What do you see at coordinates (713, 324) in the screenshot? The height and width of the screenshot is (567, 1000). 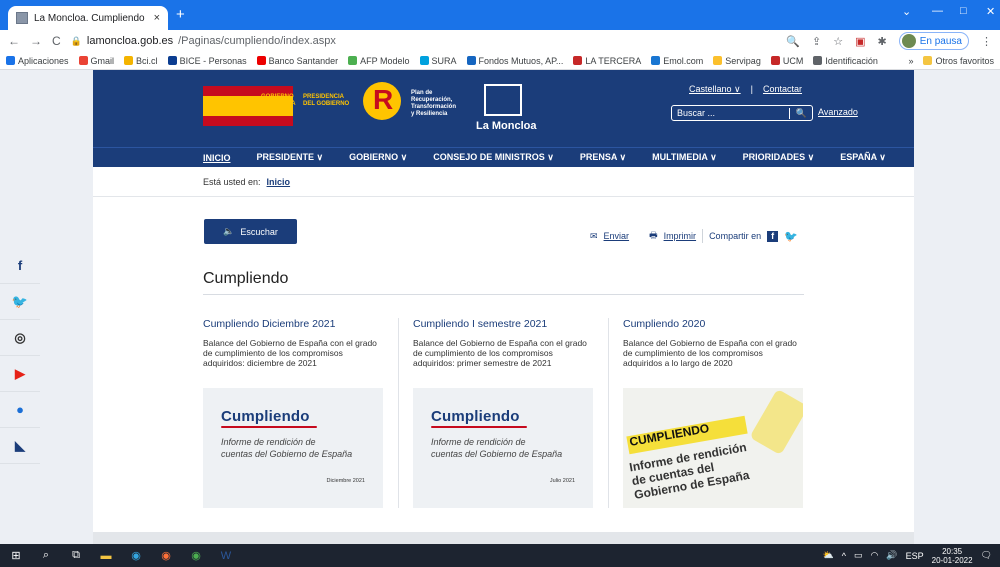 I see `card-title: Cumpliendo 2020` at bounding box center [713, 324].